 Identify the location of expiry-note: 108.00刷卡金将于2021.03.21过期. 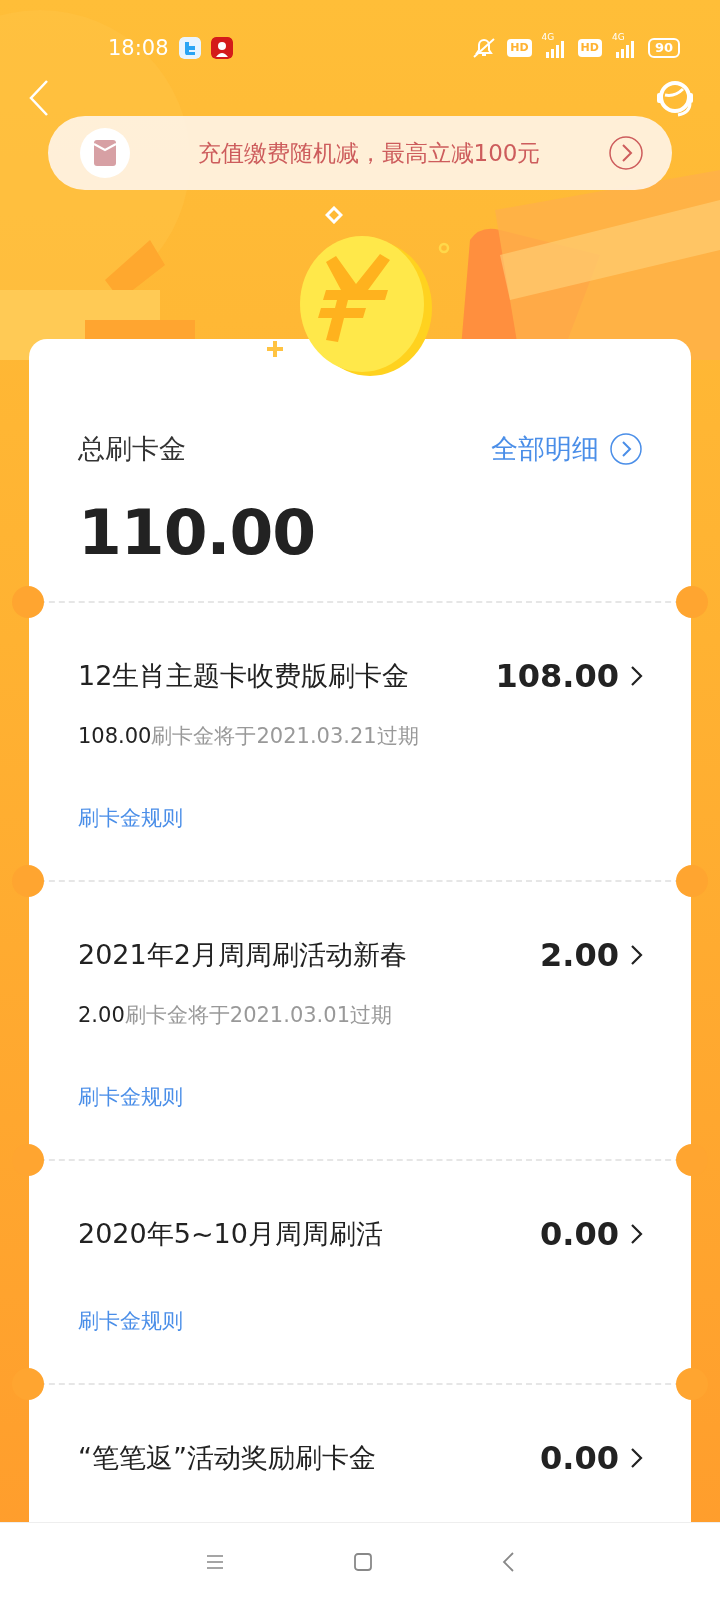
(249, 736).